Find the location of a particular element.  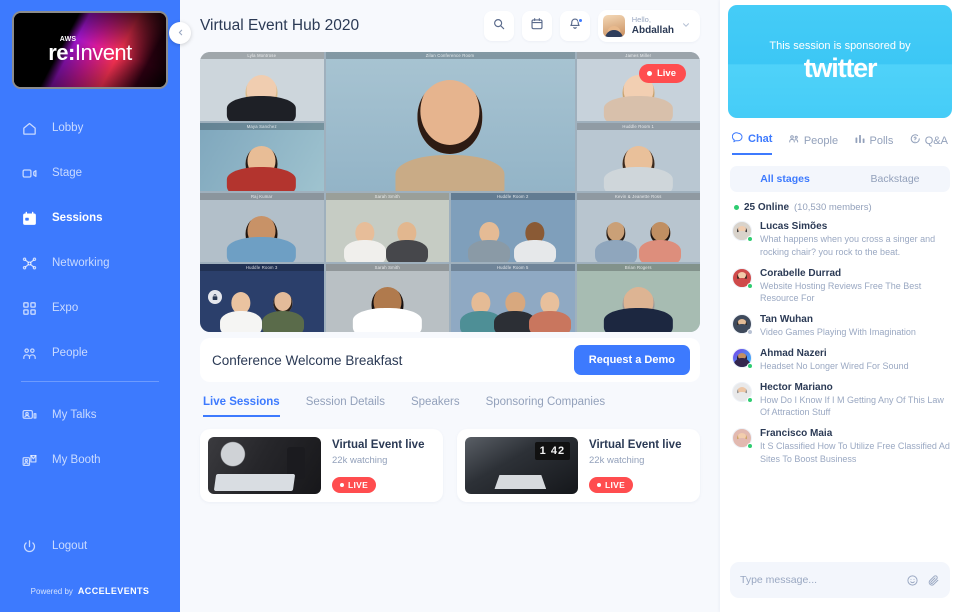

session-title: Conference Welcome Breakfast is located at coordinates (307, 360).